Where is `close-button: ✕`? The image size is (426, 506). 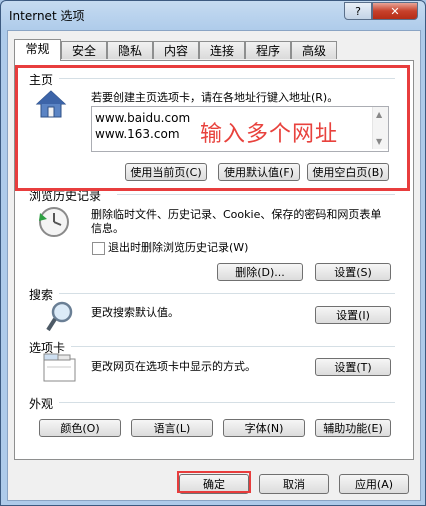 close-button: ✕ is located at coordinates (395, 11).